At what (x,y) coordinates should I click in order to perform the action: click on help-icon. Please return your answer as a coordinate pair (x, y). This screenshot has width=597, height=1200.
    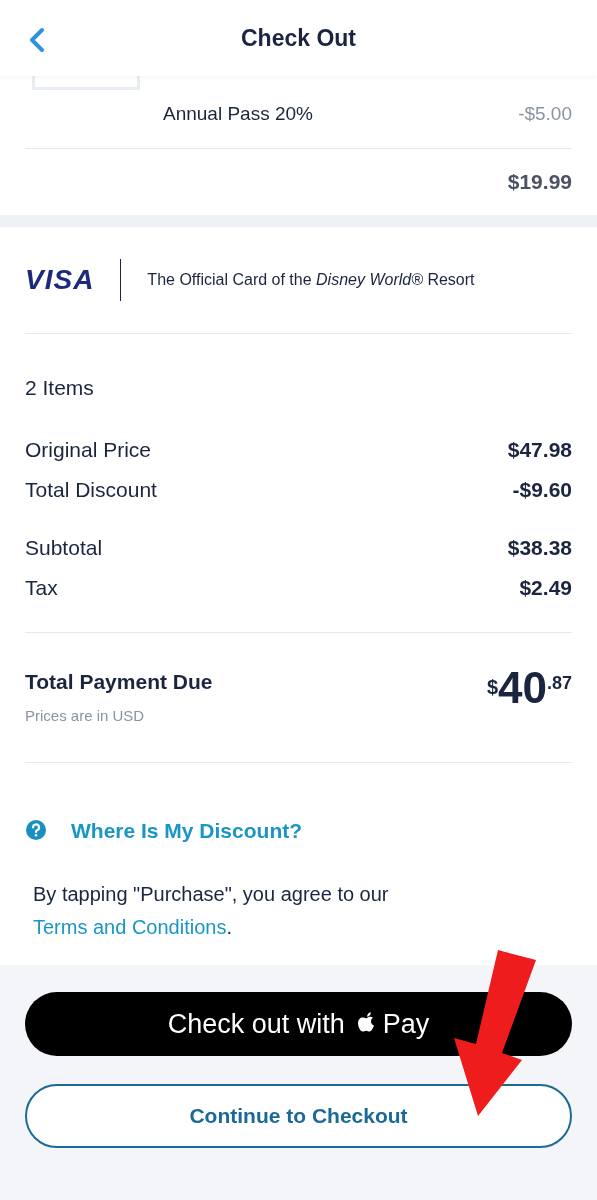
    Looking at the image, I should click on (36, 830).